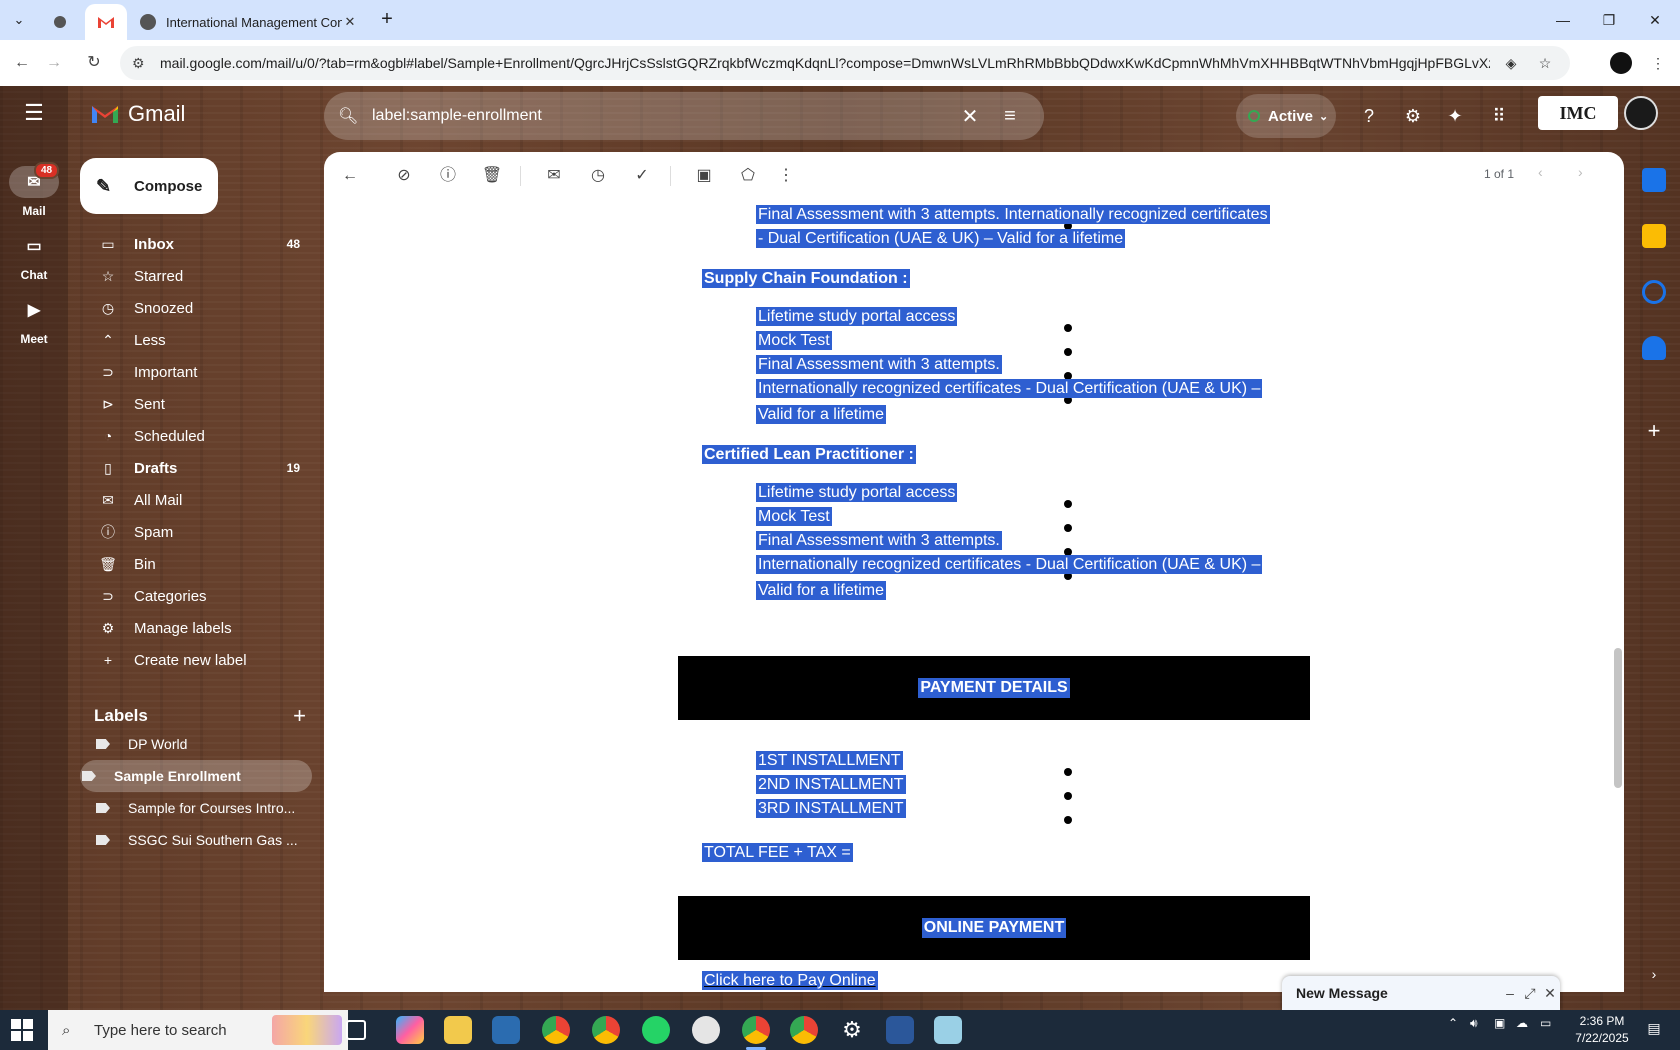  Describe the element at coordinates (786, 176) in the screenshot. I see `more-options-icon: ⋮` at that location.